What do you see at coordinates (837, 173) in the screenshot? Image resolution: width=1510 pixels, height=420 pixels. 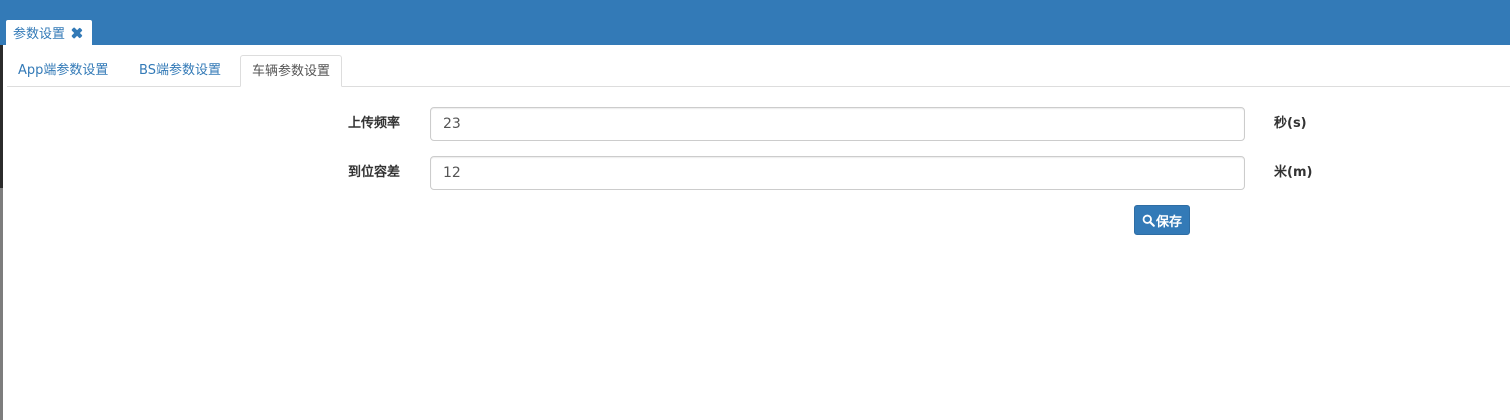 I see `position-tolerance-input` at bounding box center [837, 173].